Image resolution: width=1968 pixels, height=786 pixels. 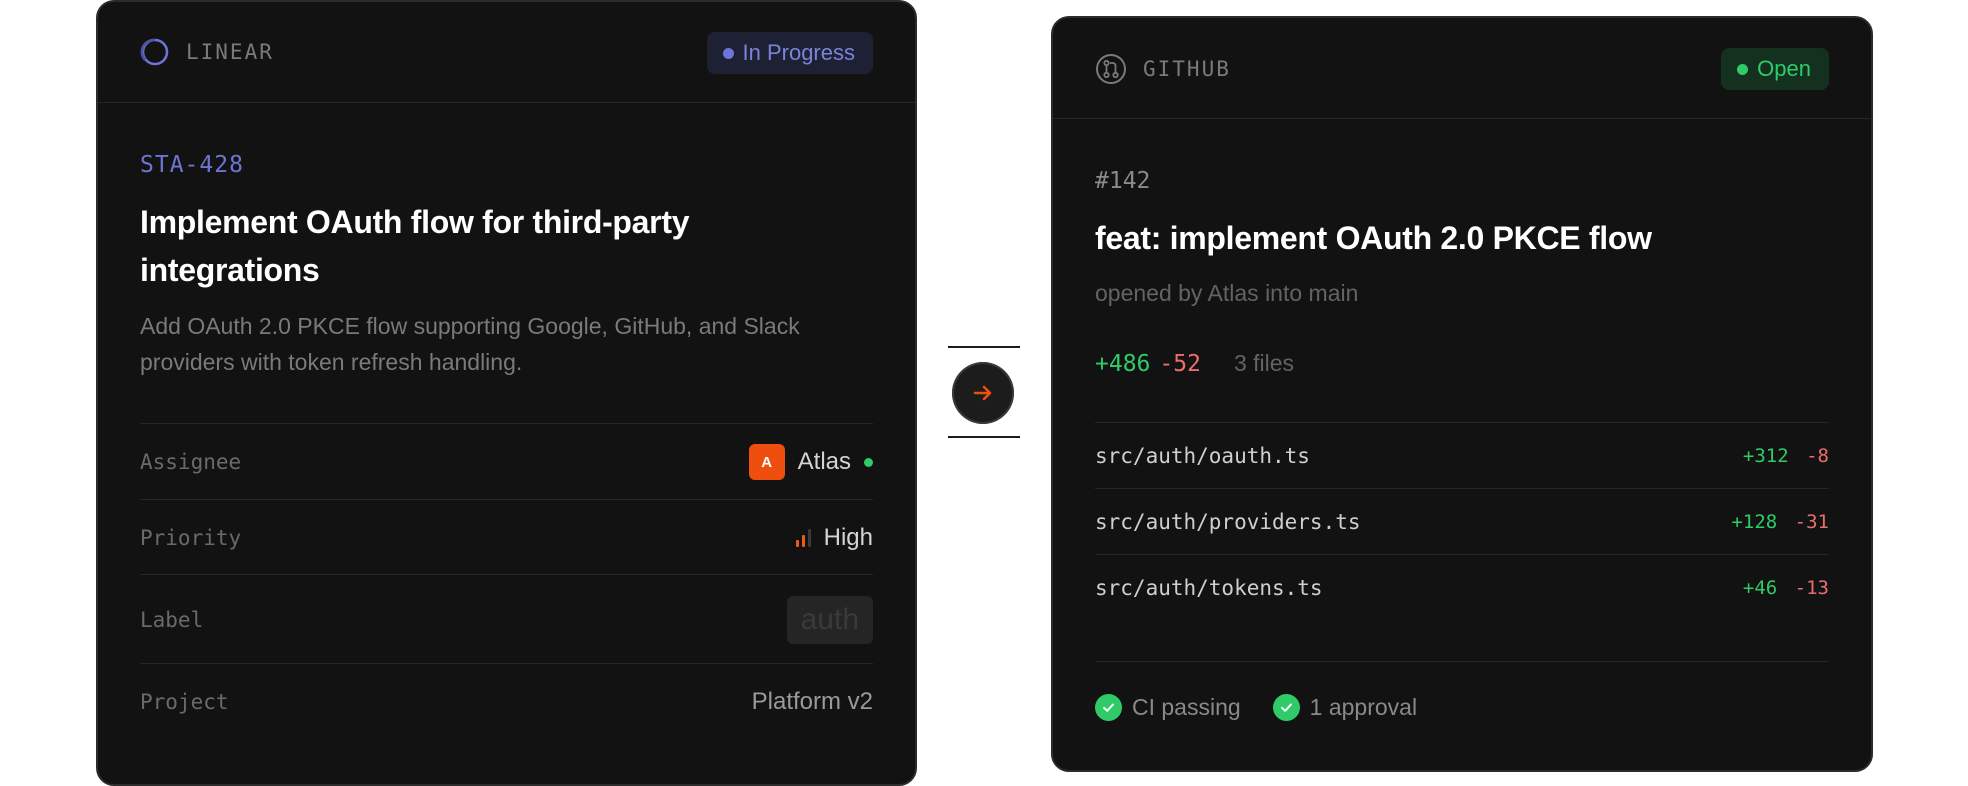 I want to click on arrow-right-icon, so click(x=982, y=393).